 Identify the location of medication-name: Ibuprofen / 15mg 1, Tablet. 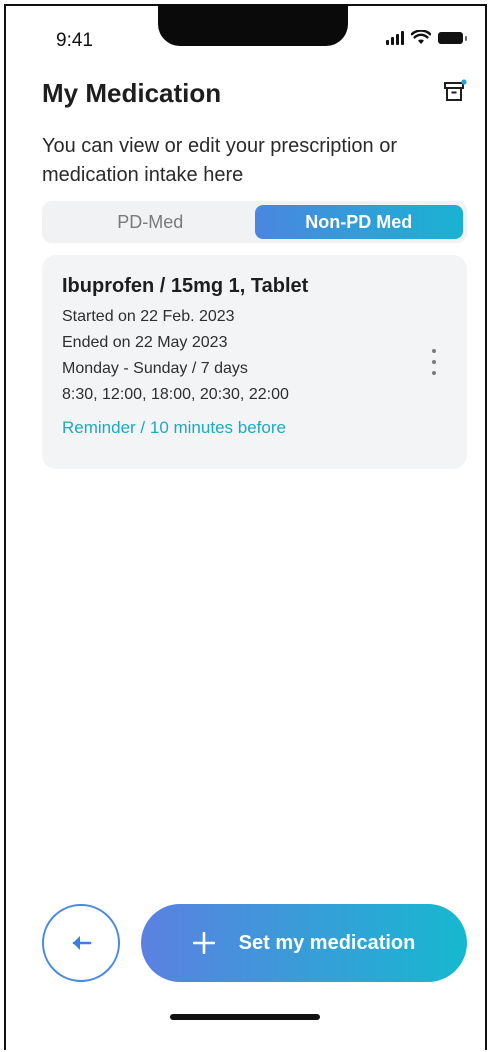
(185, 286).